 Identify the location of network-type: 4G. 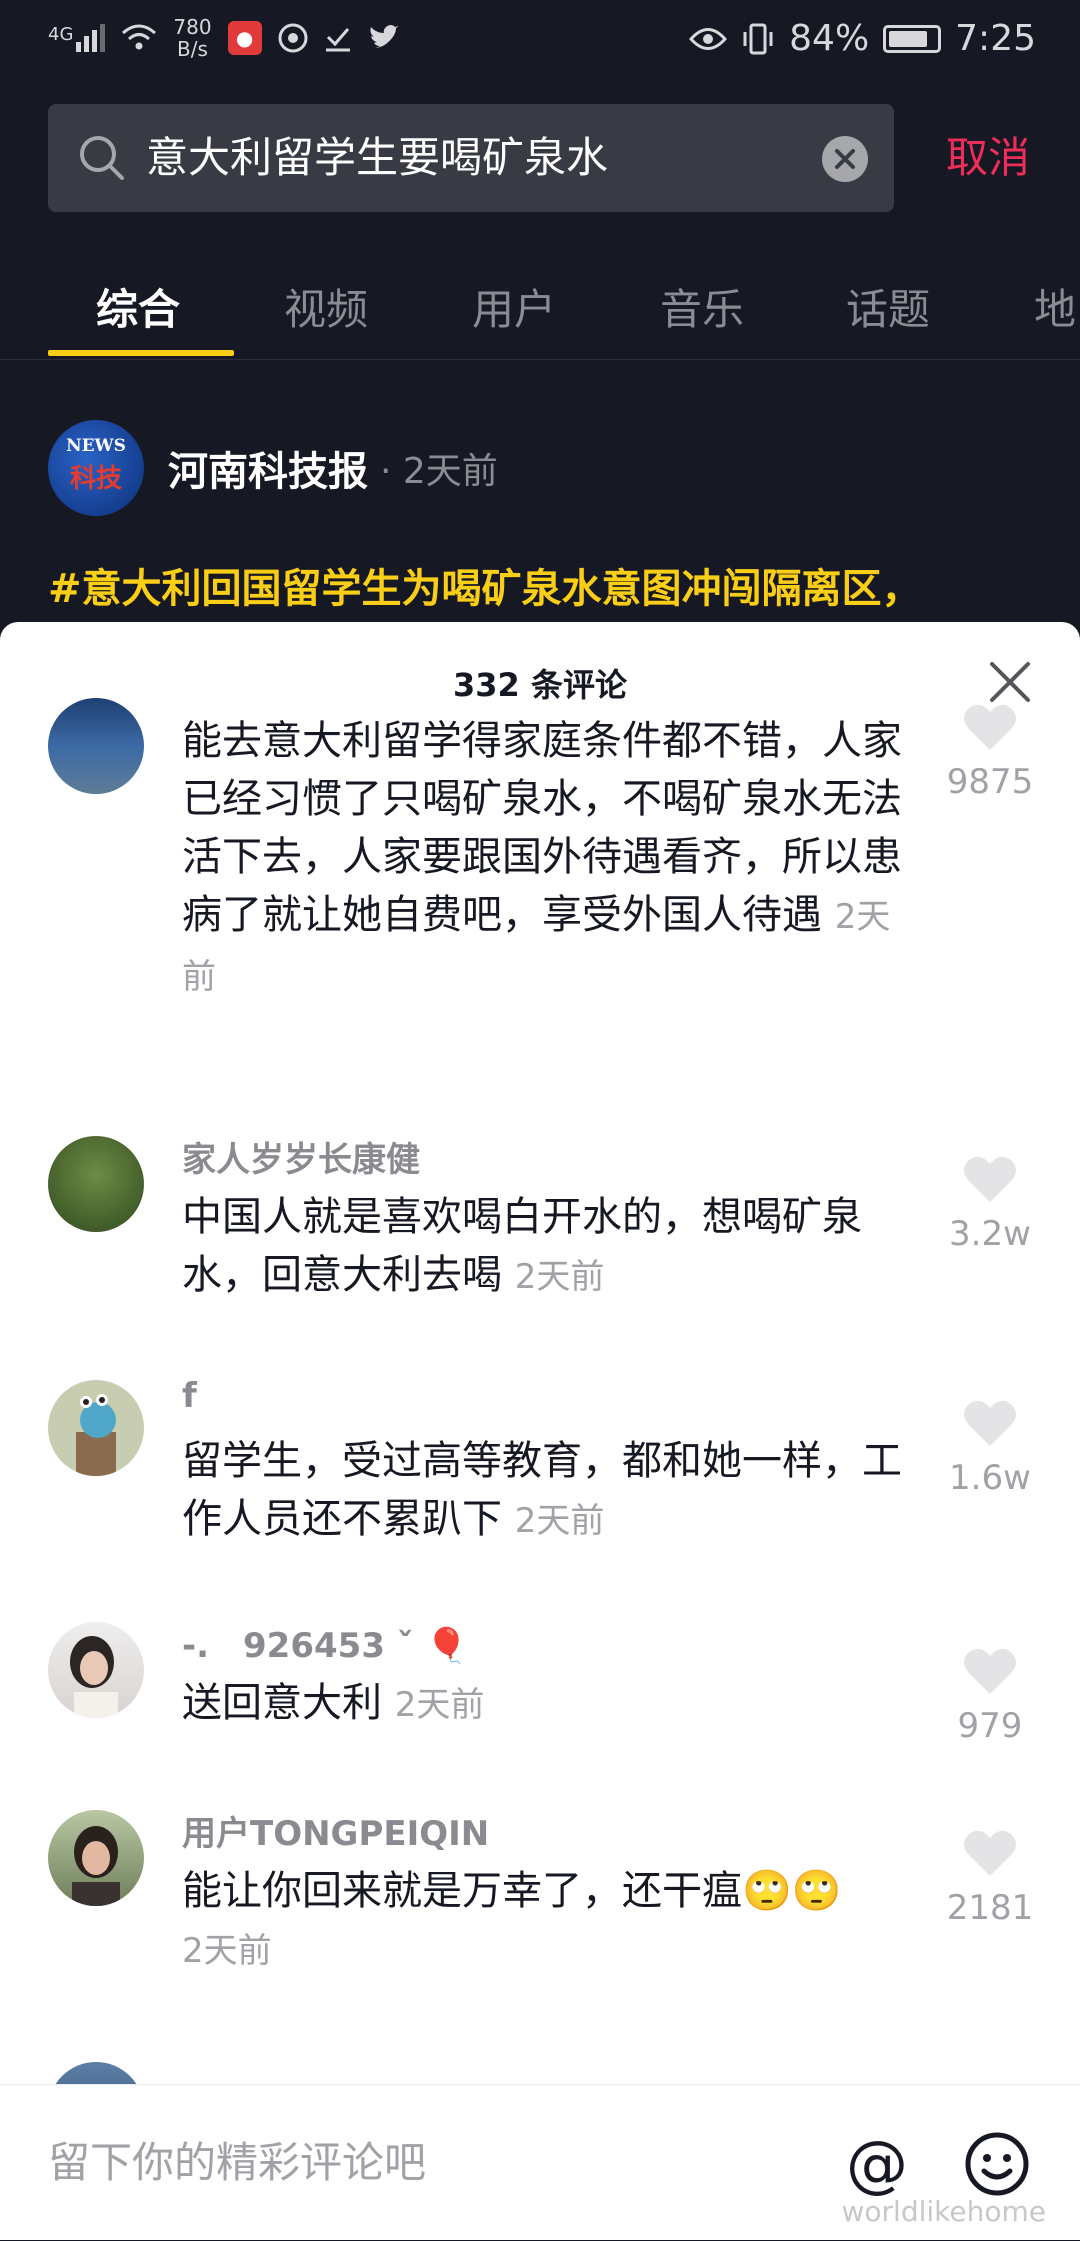
(61, 34).